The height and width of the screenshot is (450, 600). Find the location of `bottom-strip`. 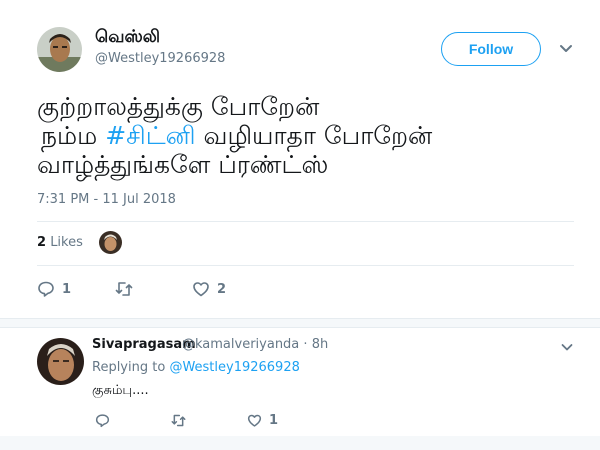

bottom-strip is located at coordinates (300, 443).